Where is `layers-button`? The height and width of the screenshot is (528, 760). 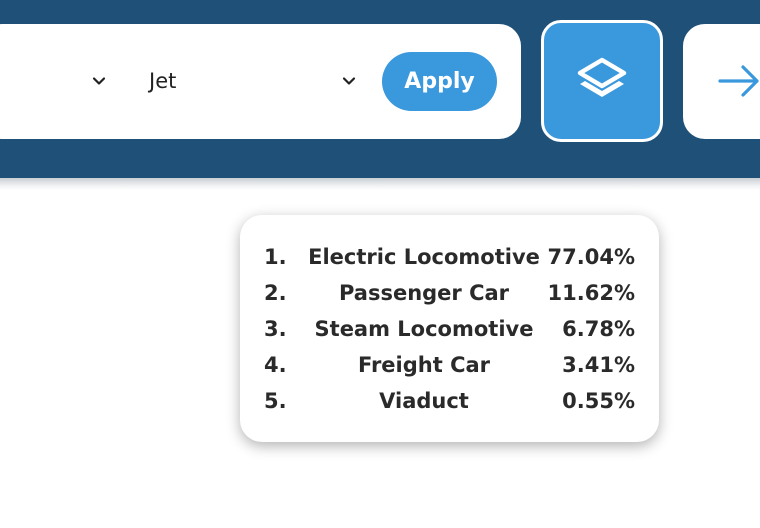 layers-button is located at coordinates (602, 81).